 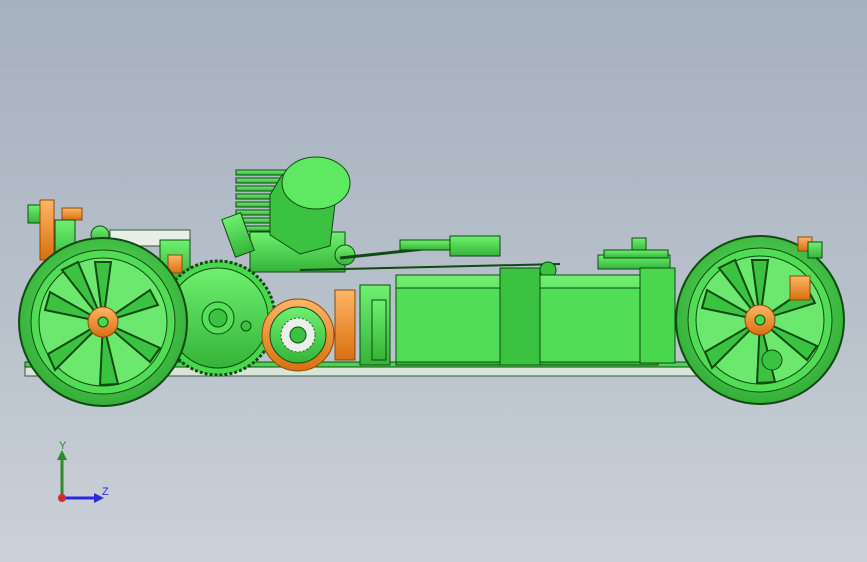 I want to click on center-posts, so click(x=362, y=325).